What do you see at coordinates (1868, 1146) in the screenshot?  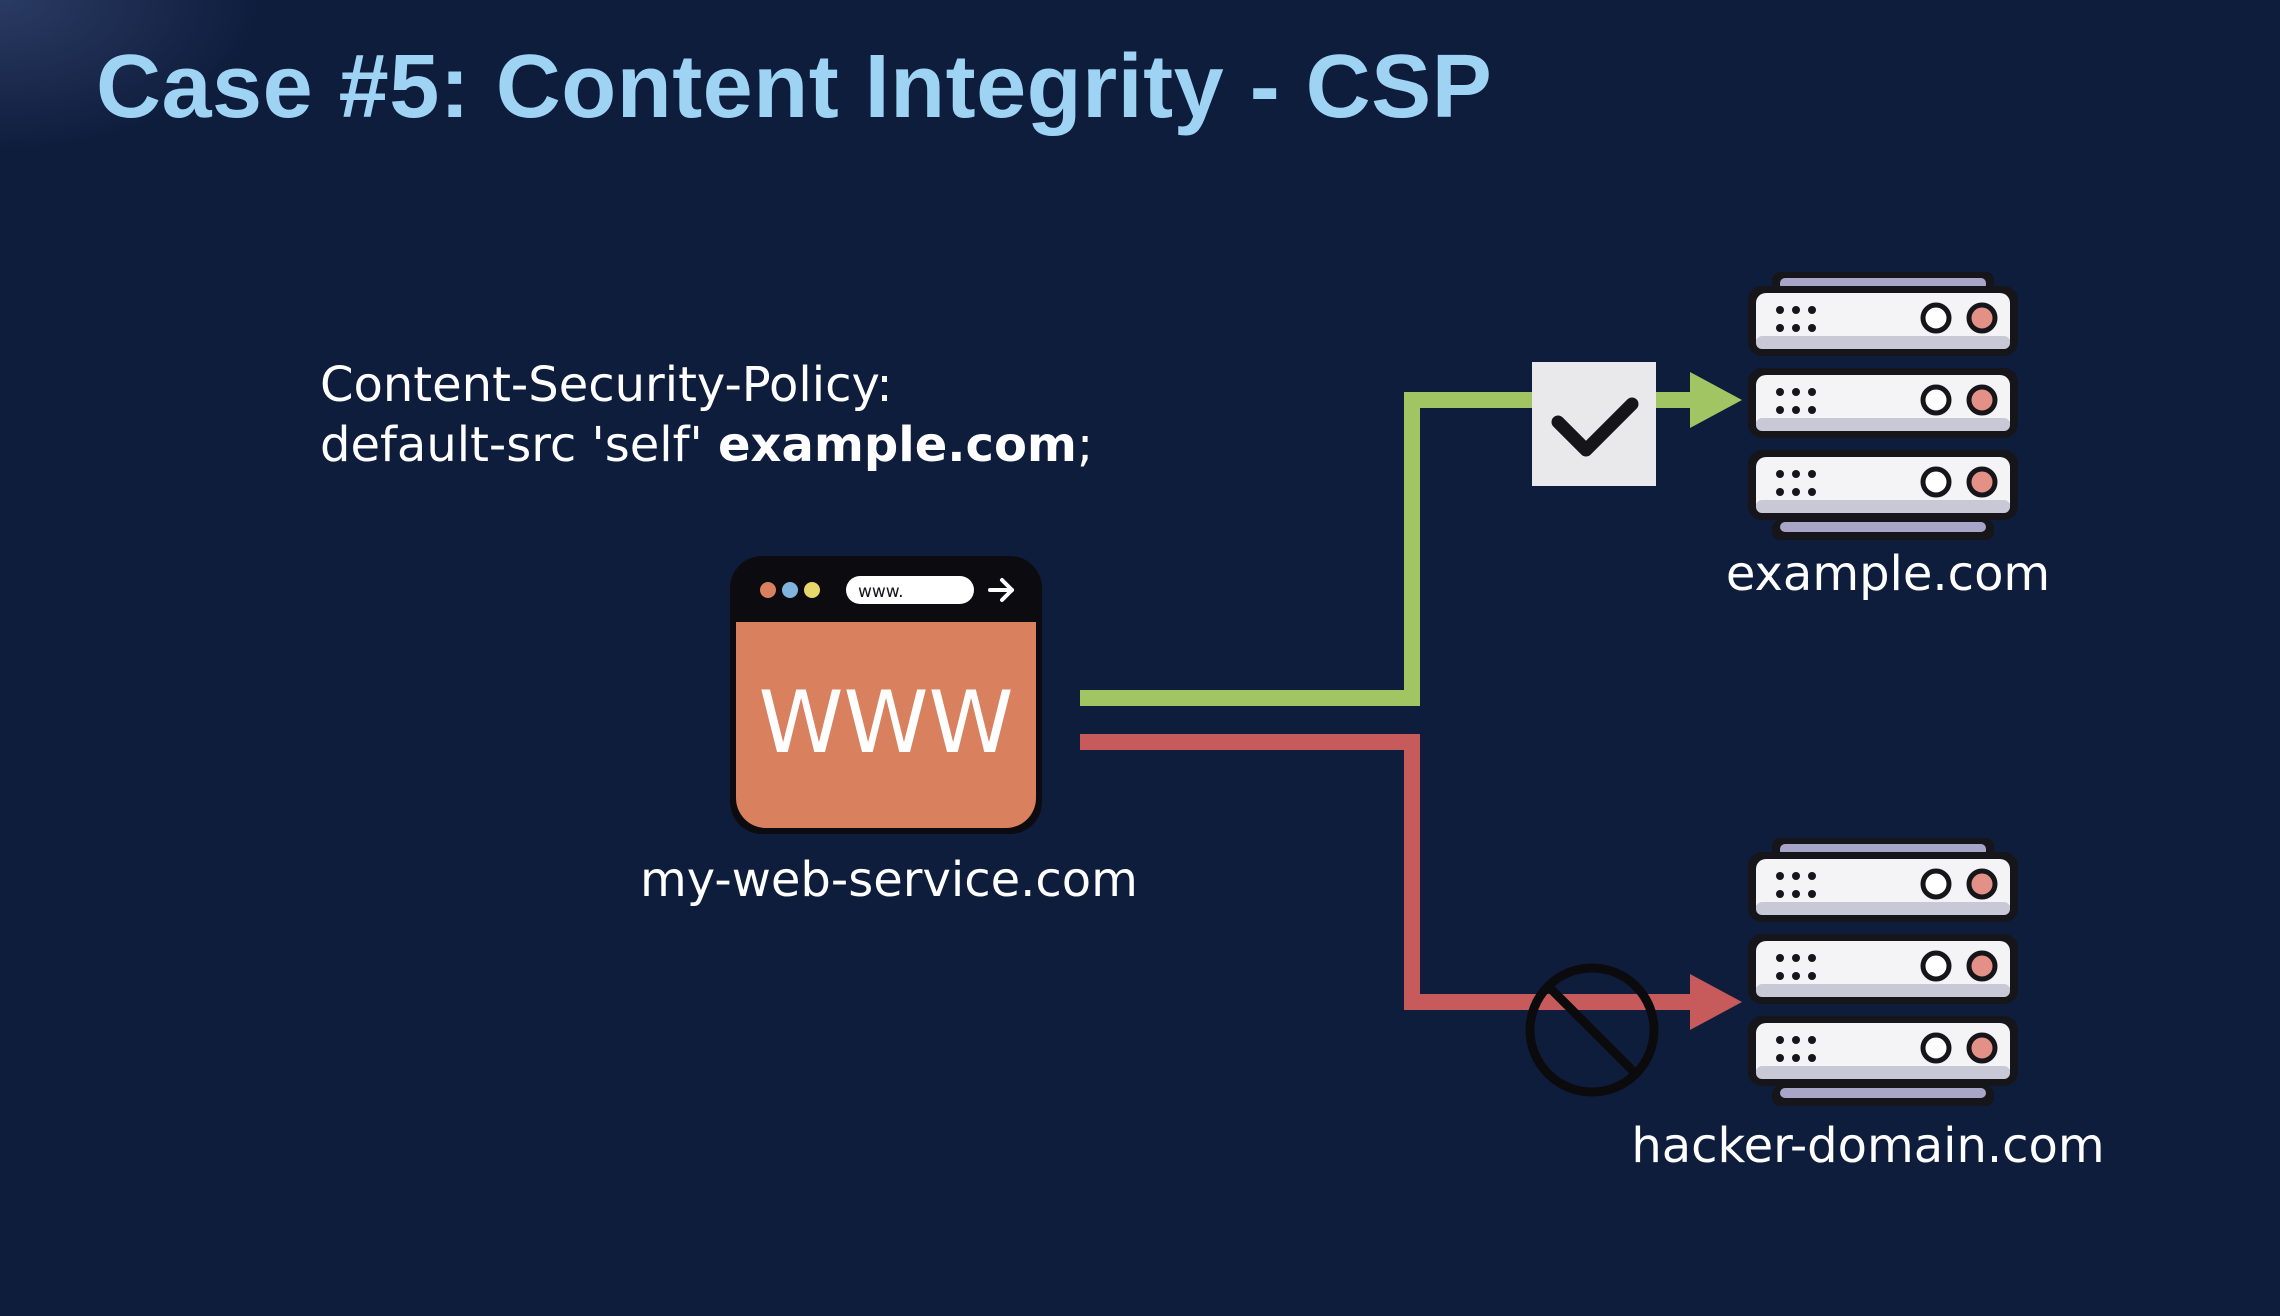 I see `hacker-domain-label: hacker-domain.com` at bounding box center [1868, 1146].